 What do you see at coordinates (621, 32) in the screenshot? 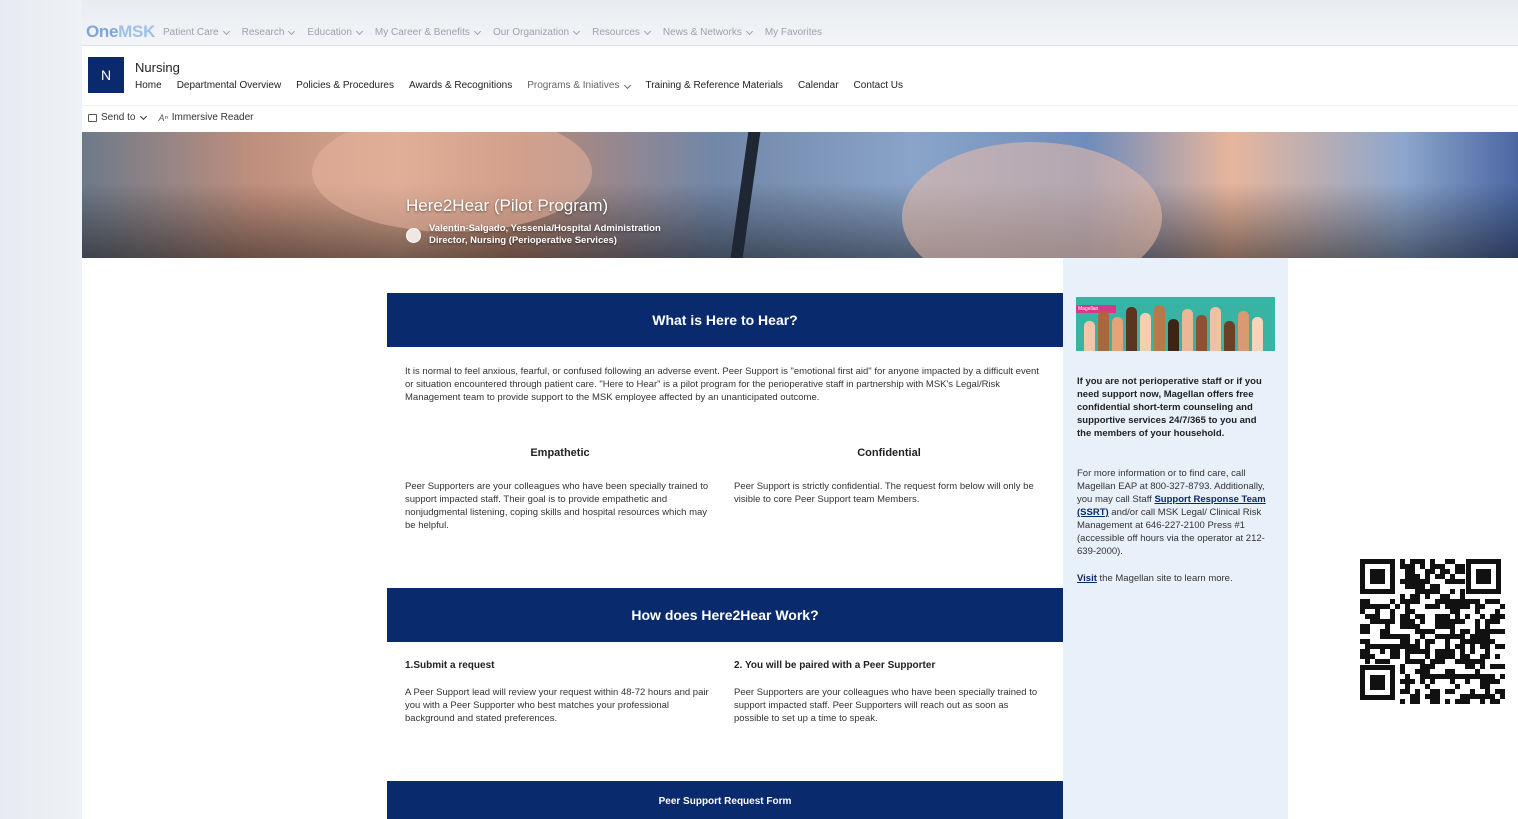
I see `suite-nav-resources: Resources` at bounding box center [621, 32].